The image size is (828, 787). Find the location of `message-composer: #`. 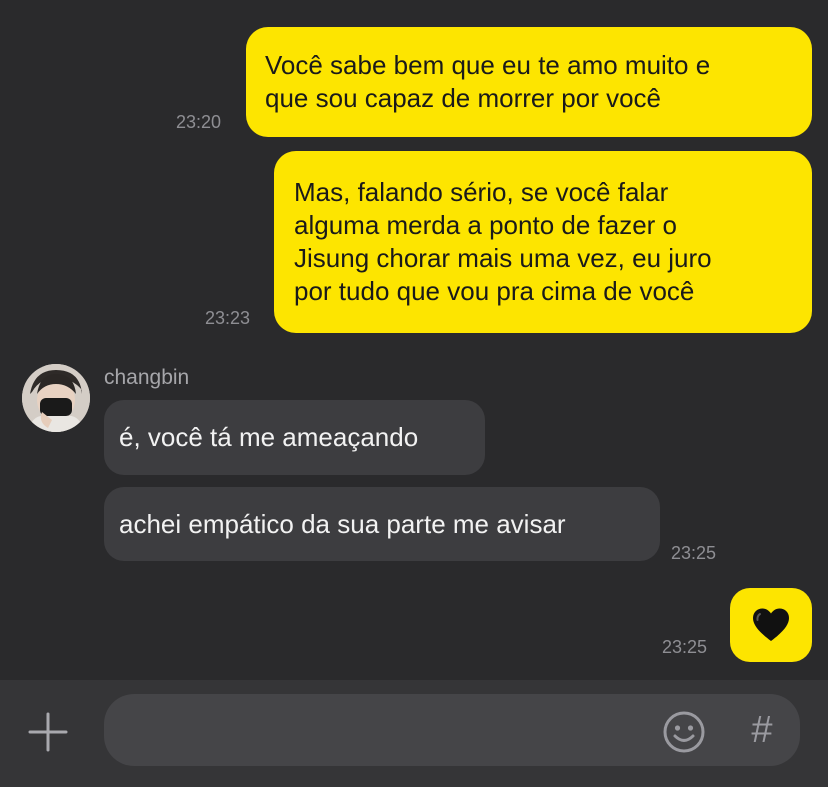

message-composer: # is located at coordinates (414, 733).